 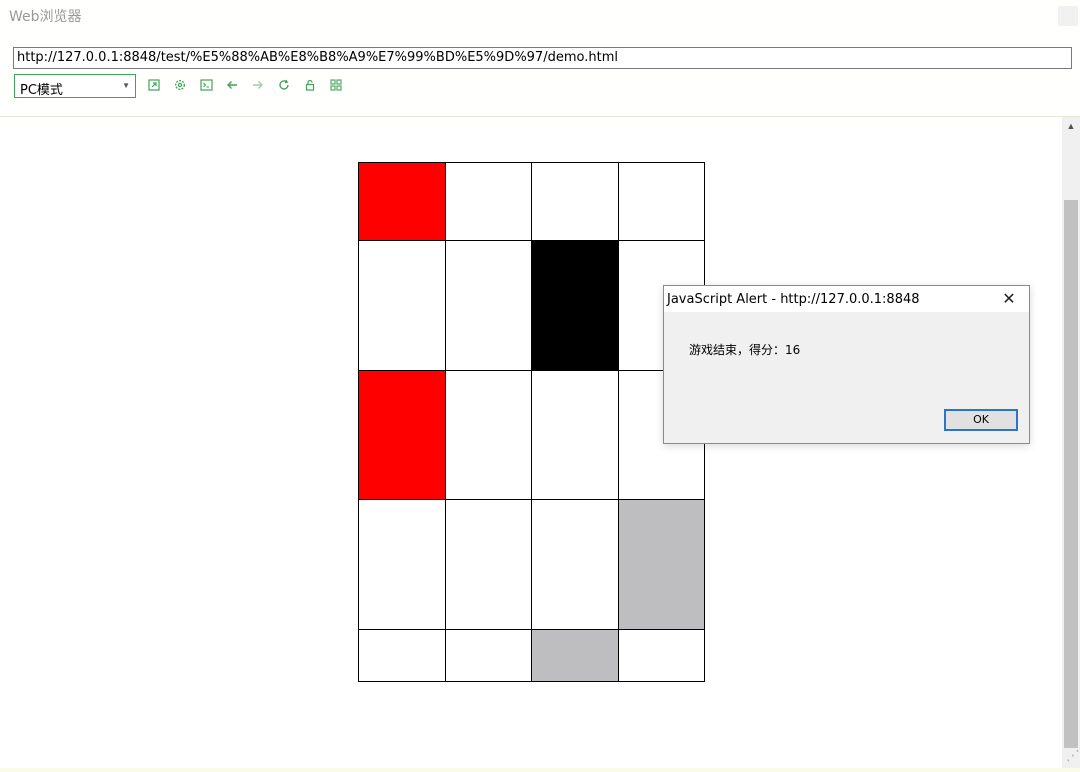 What do you see at coordinates (336, 85) in the screenshot?
I see `grid-icon` at bounding box center [336, 85].